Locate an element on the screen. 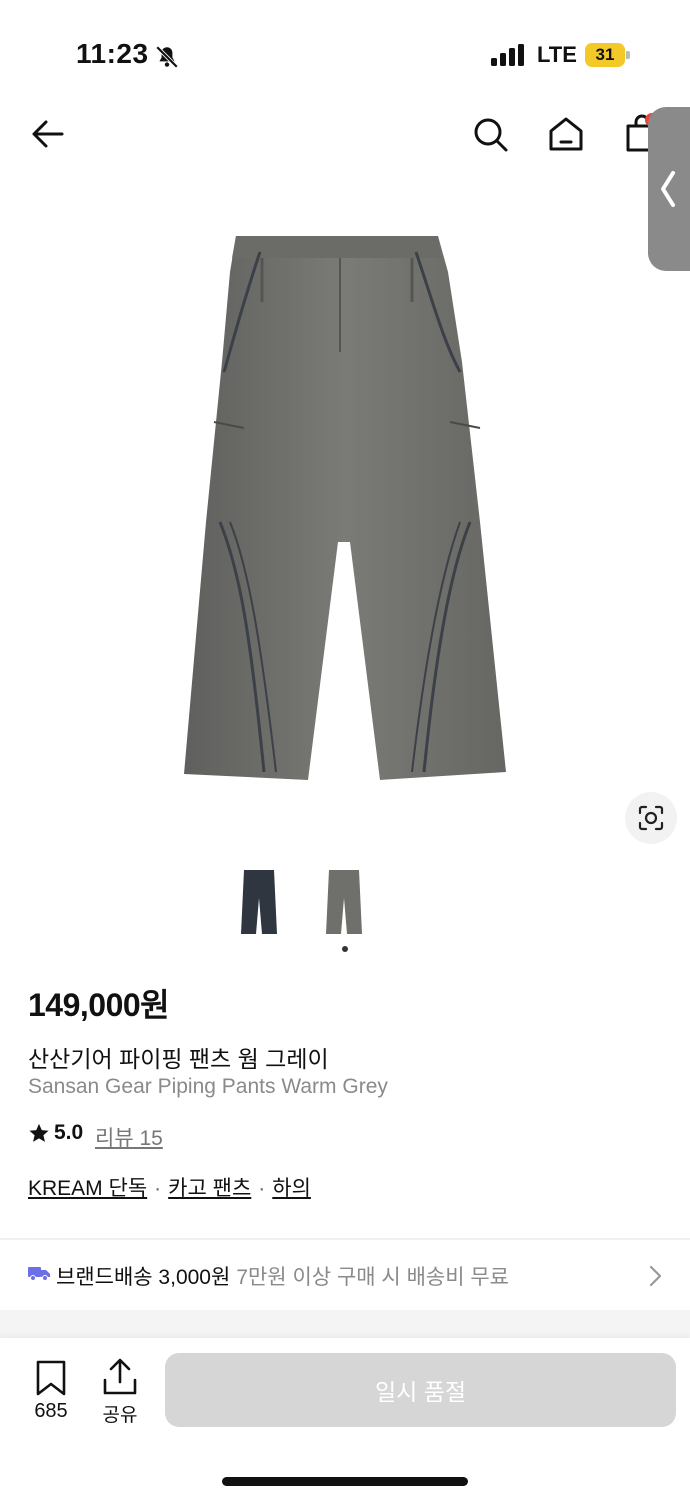 The width and height of the screenshot is (690, 1500). lens-icon is located at coordinates (651, 818).